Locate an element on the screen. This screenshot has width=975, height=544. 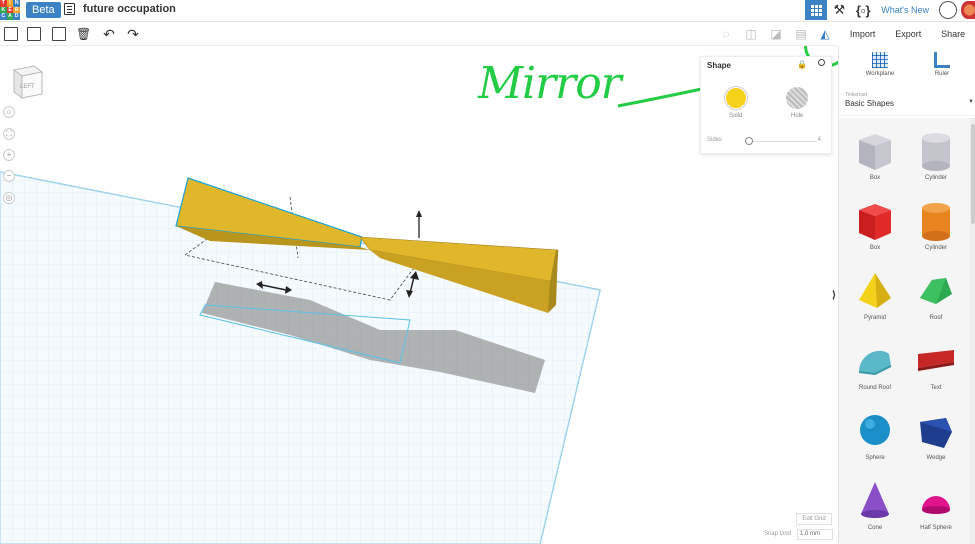
whats-new-link: What's New is located at coordinates (905, 10).